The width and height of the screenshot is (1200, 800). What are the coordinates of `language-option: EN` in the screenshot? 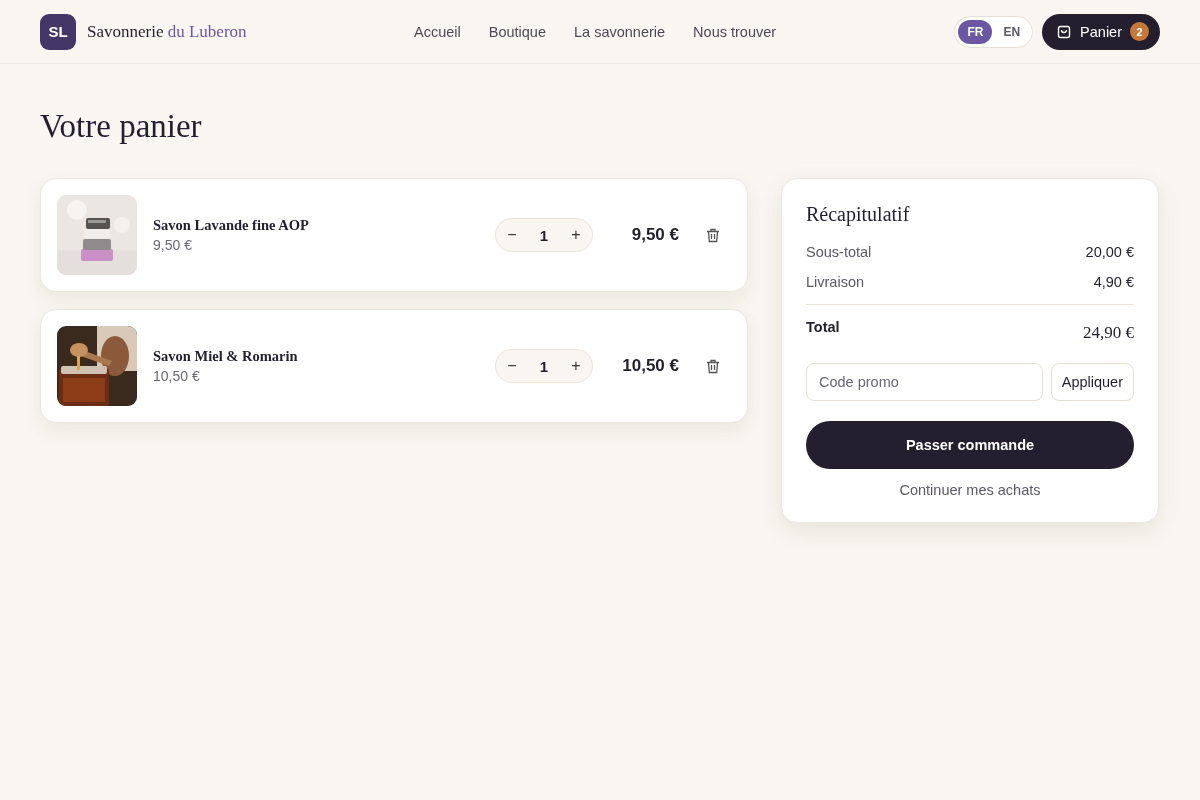 It's located at (1012, 31).